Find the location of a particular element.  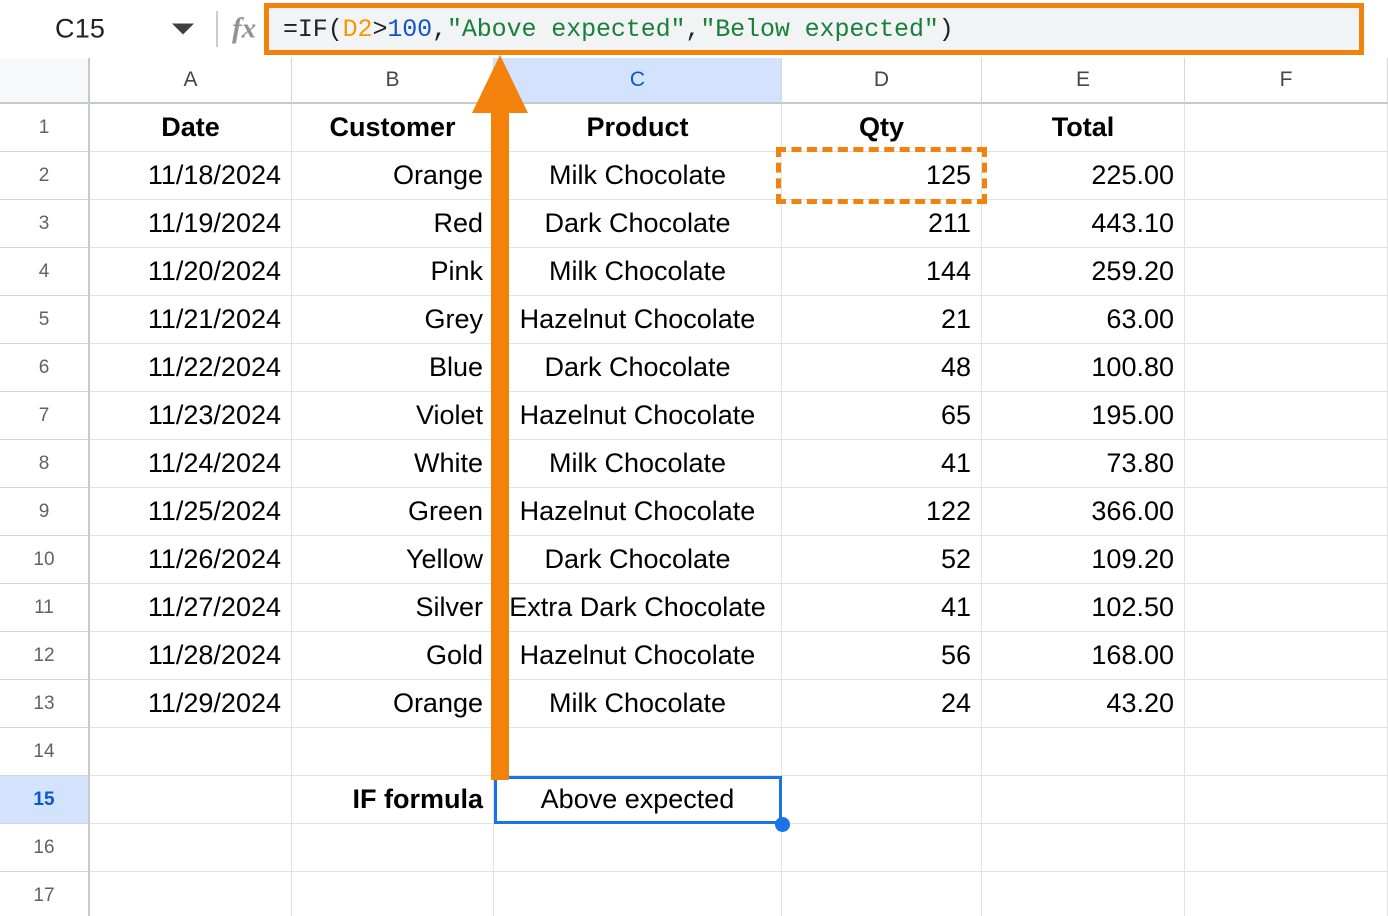

cell-customer: Blue is located at coordinates (393, 368).